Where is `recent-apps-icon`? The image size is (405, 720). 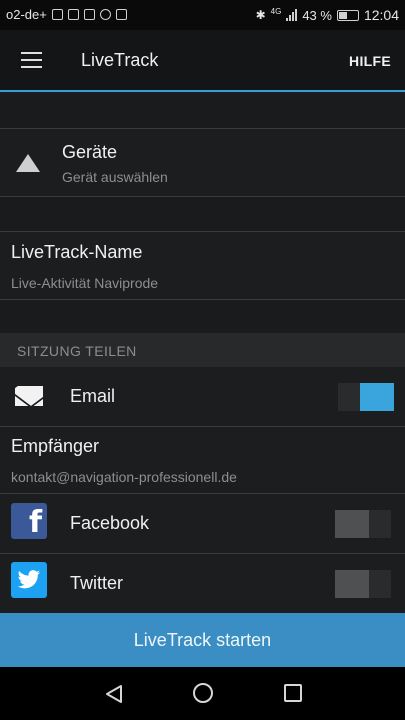
recent-apps-icon is located at coordinates (293, 693).